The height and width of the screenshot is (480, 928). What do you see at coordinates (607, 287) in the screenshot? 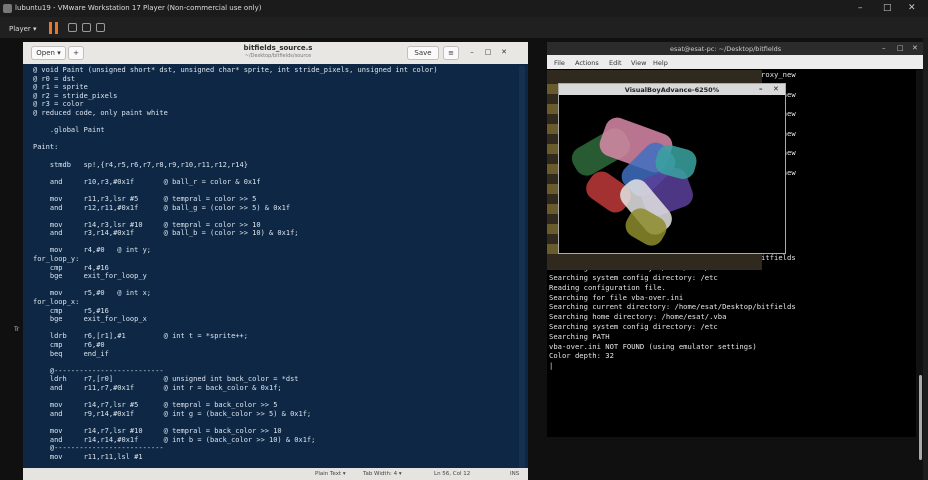
I see `terminal-line: Reading configuration file.` at bounding box center [607, 287].